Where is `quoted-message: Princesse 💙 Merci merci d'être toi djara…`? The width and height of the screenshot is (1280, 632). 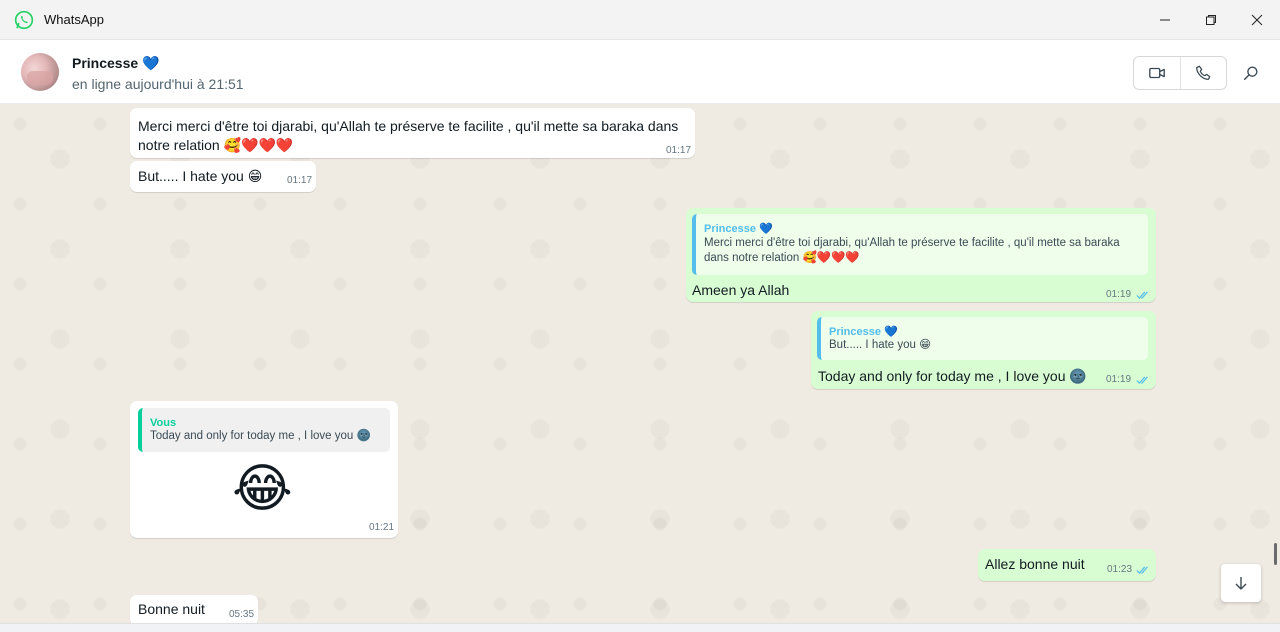 quoted-message: Princesse 💙 Merci merci d'être toi djara… is located at coordinates (920, 244).